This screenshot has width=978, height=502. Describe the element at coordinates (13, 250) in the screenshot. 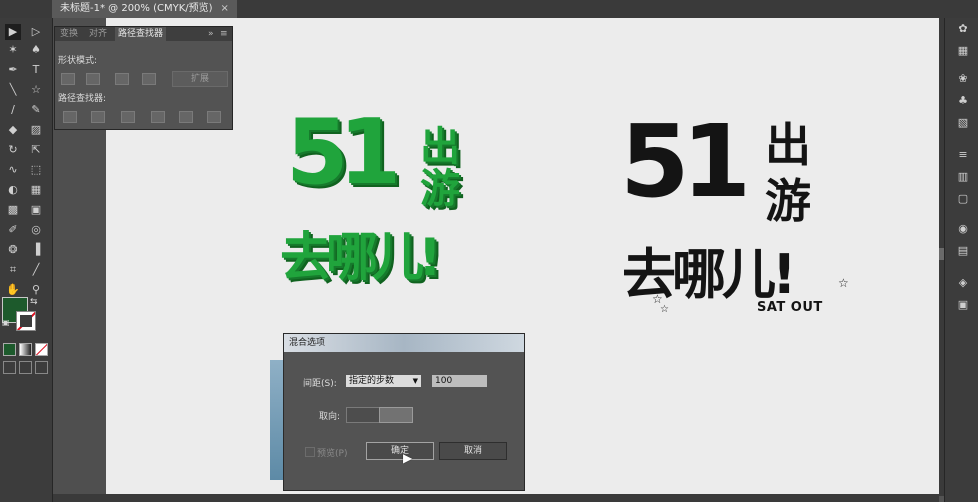

I see `symbol-sprayer-tool-icon: ❂` at that location.